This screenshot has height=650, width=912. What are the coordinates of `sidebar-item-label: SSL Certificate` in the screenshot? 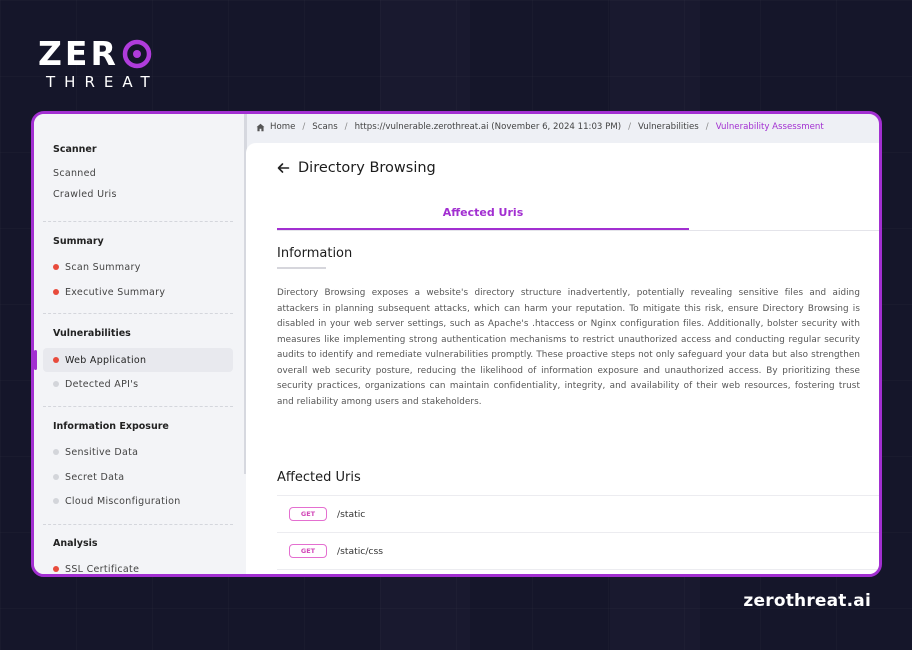 It's located at (102, 569).